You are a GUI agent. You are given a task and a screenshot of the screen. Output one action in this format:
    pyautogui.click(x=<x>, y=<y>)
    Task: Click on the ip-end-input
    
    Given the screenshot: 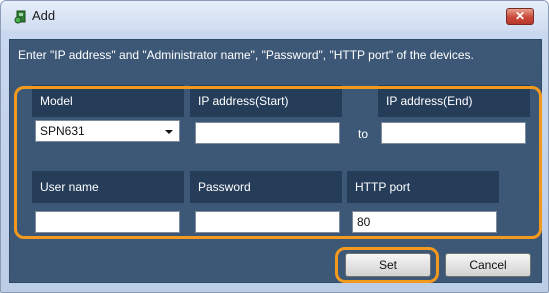 What is the action you would take?
    pyautogui.click(x=453, y=133)
    